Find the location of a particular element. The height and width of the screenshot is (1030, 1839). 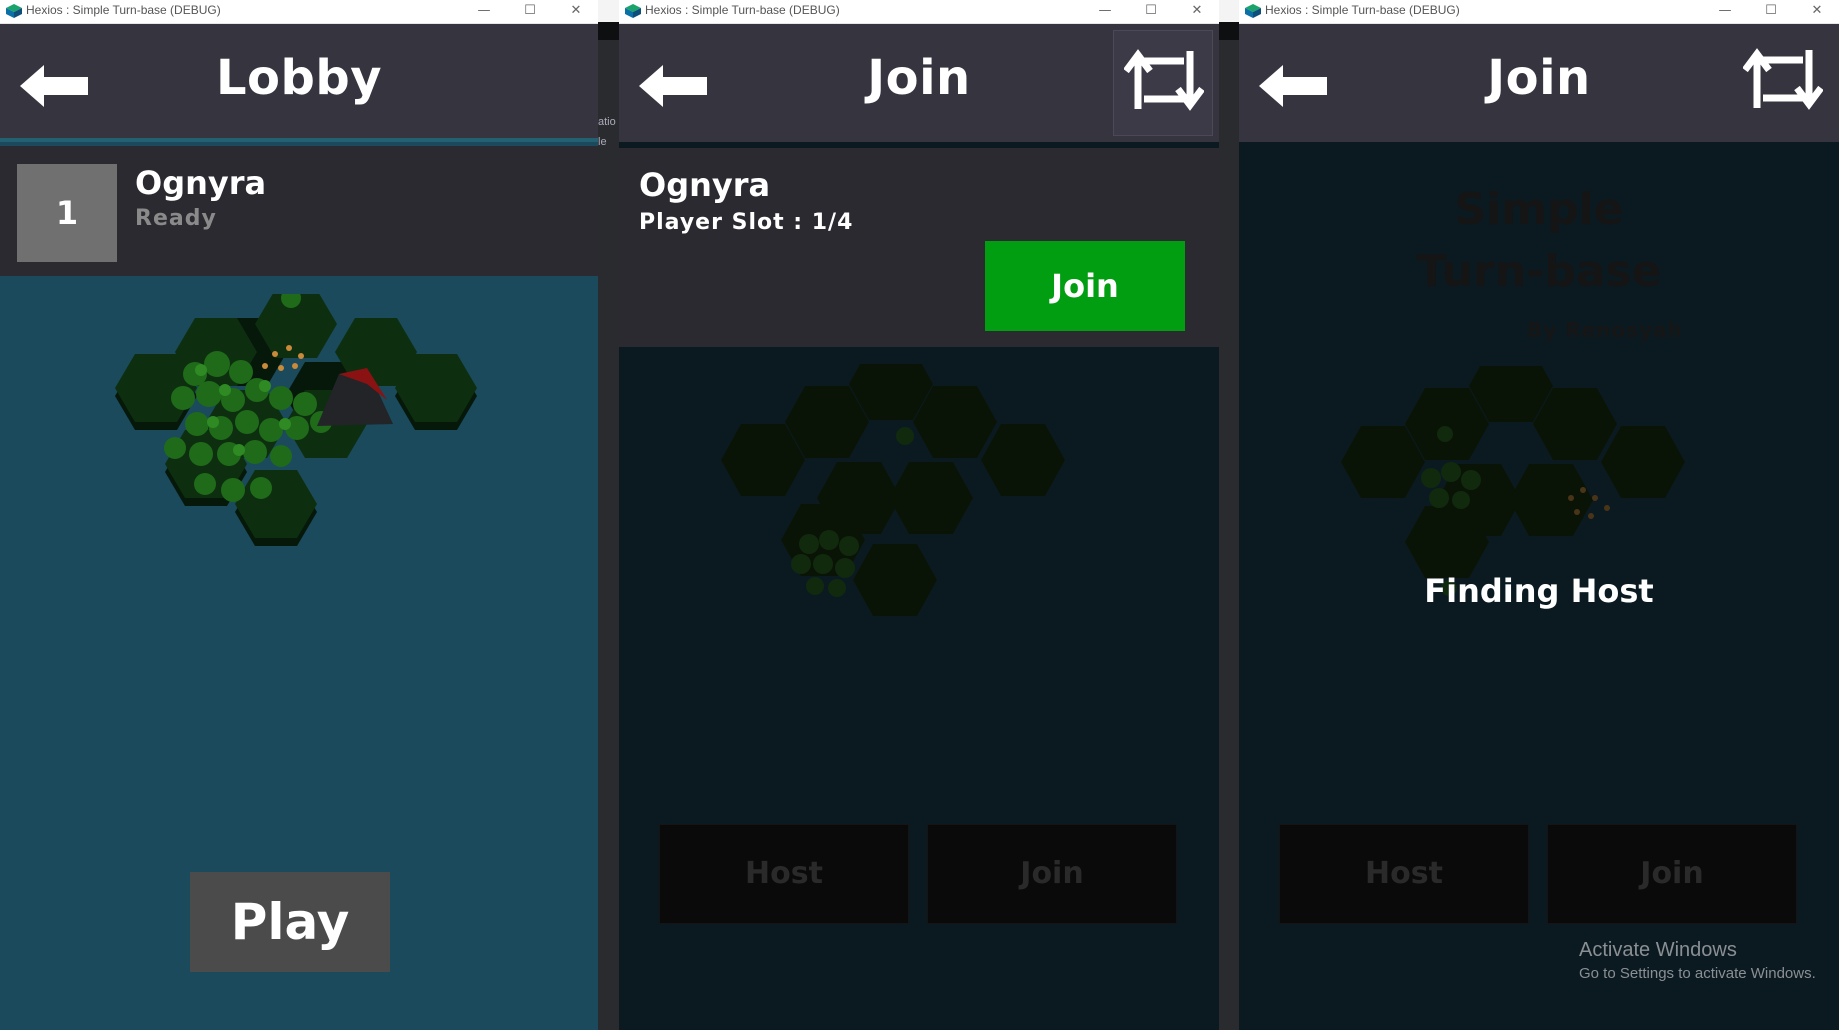

background-game-title: Simple is located at coordinates (1539, 209).